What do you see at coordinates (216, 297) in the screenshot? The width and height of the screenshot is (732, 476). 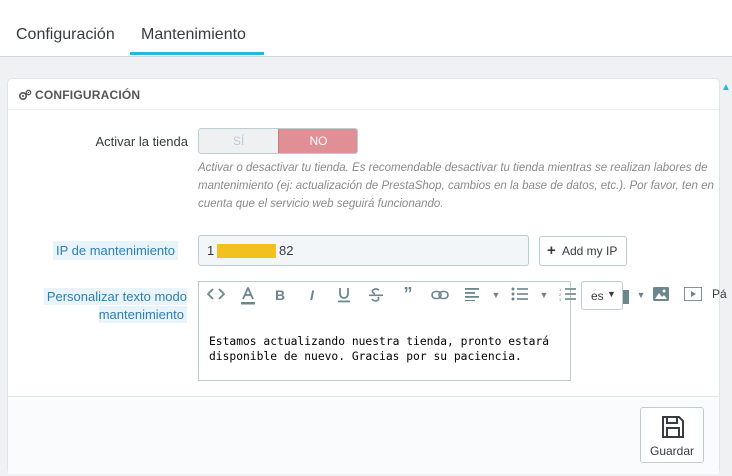 I see `source-code-icon` at bounding box center [216, 297].